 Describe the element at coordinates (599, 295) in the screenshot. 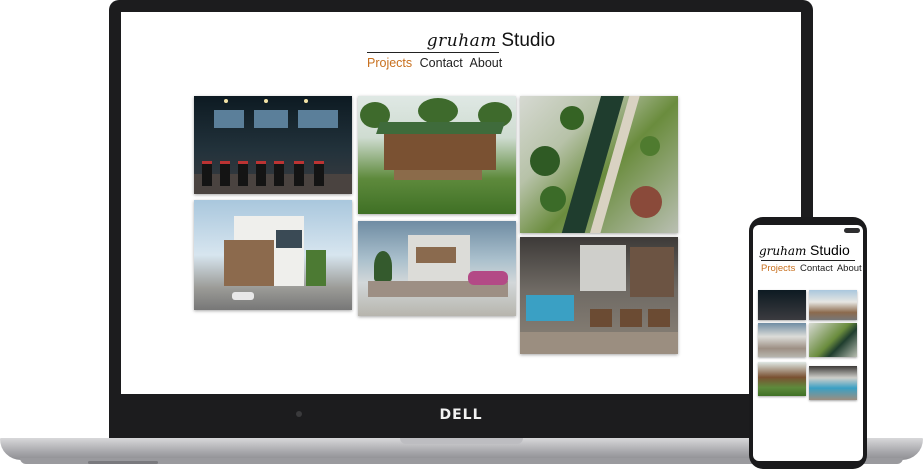

I see `cafe-interior-thumbnail` at that location.